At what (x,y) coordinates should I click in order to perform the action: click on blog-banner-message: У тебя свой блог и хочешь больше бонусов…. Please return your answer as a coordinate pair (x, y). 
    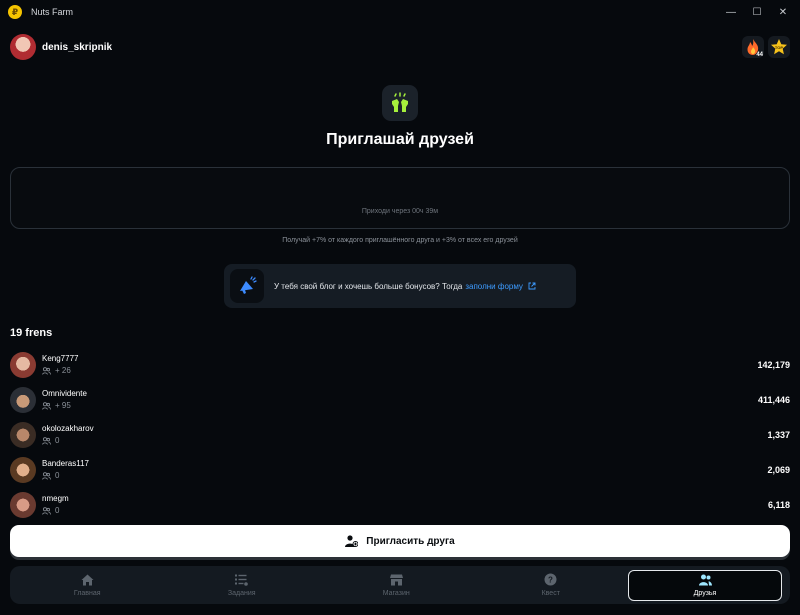
    Looking at the image, I should click on (368, 286).